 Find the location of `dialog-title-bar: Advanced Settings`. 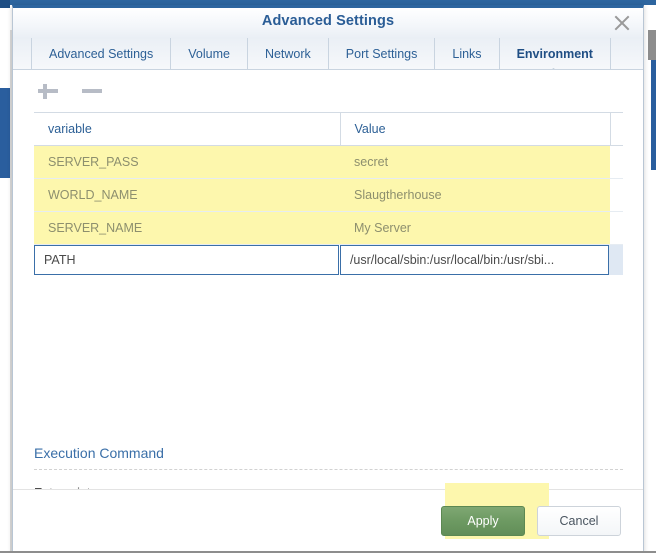

dialog-title-bar: Advanced Settings is located at coordinates (328, 23).